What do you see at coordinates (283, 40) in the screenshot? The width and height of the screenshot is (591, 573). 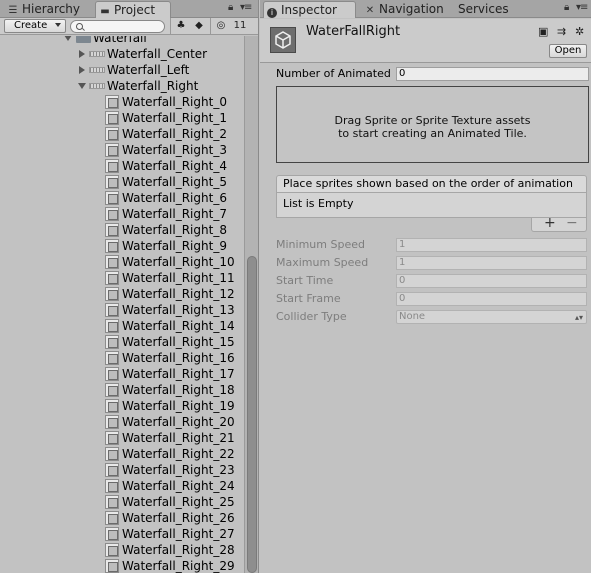 I see `unity-asset-icon` at bounding box center [283, 40].